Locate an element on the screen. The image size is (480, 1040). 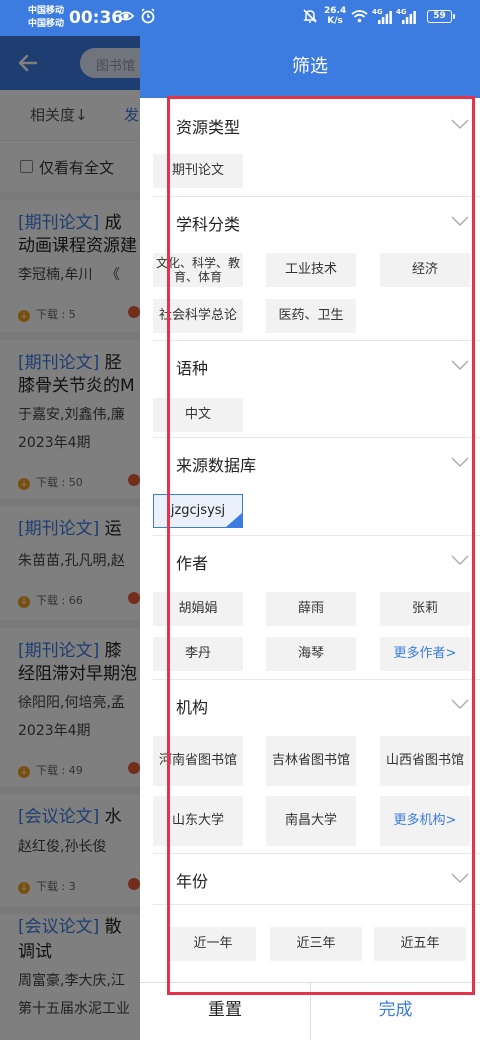
option-chip: 河南省图书馆 is located at coordinates (198, 761).